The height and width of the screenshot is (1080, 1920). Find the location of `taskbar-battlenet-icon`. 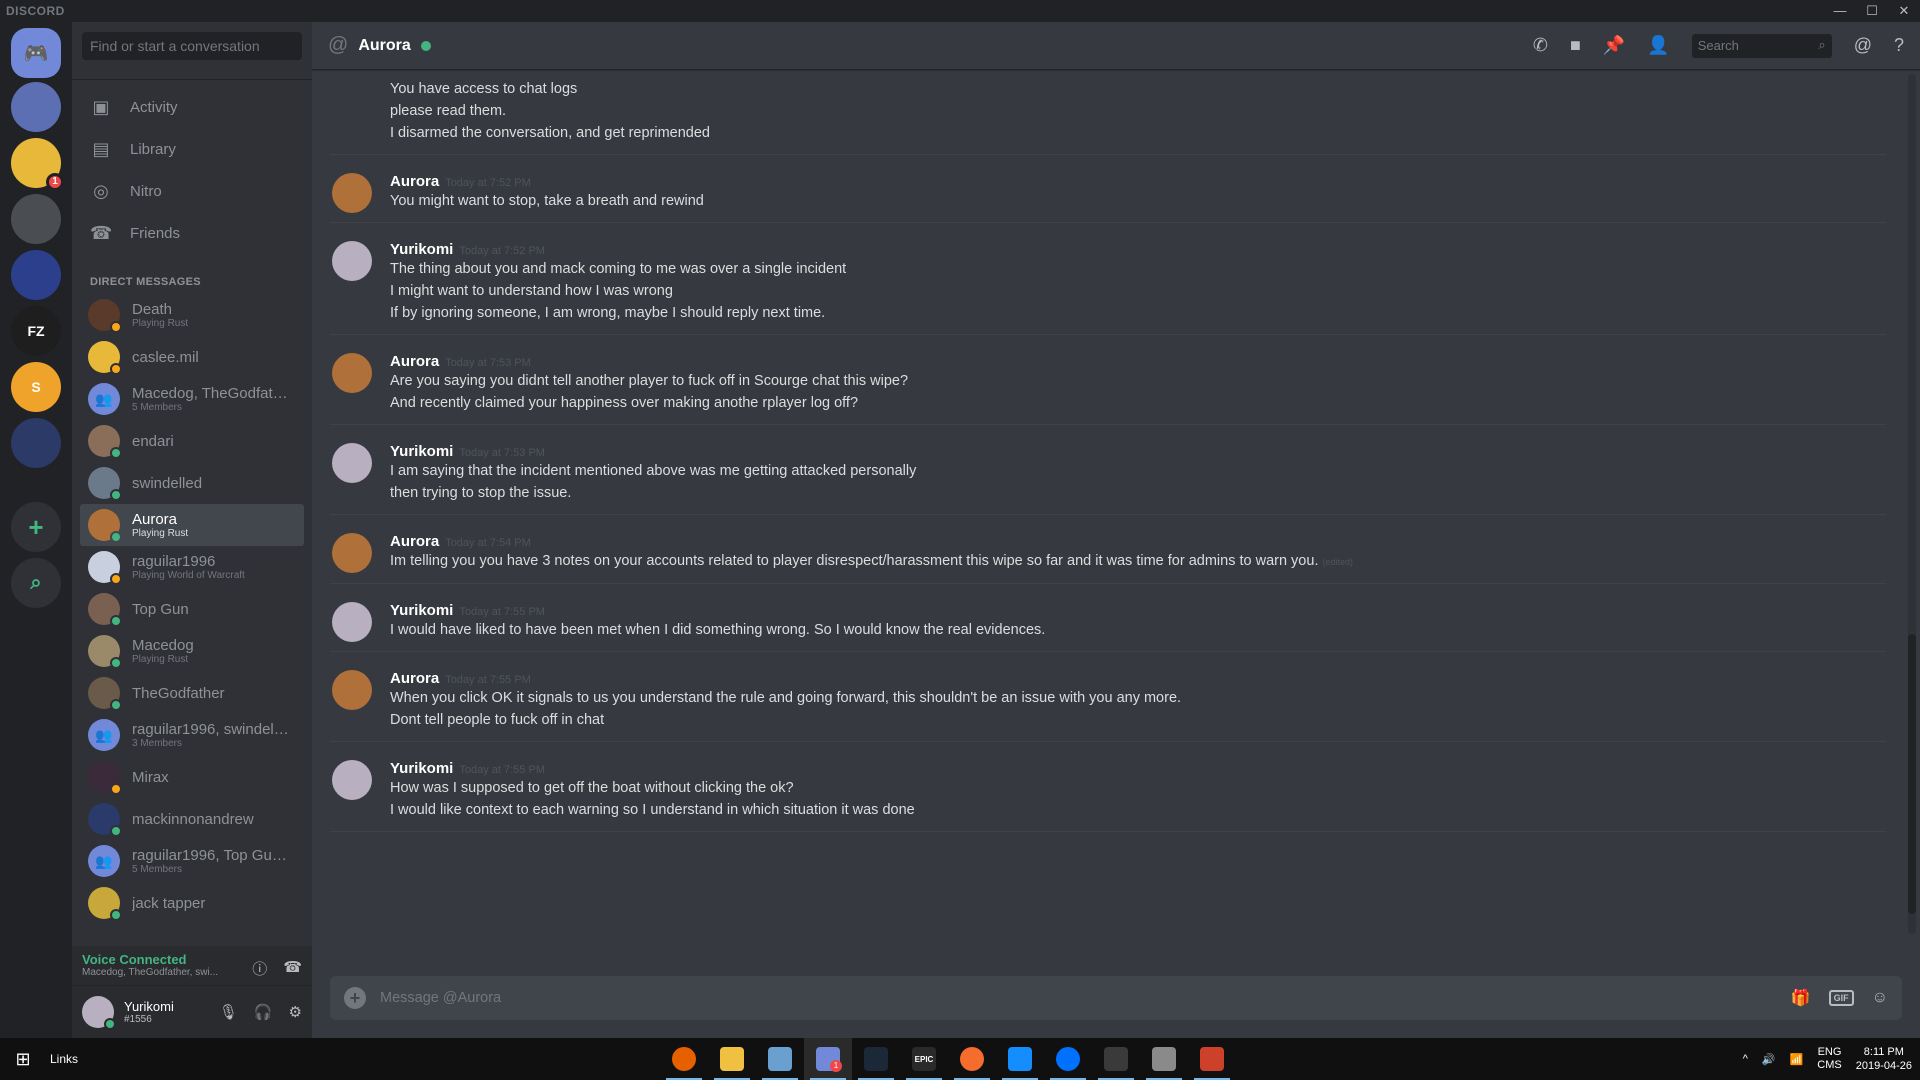

taskbar-battlenet-icon is located at coordinates (1020, 1059).